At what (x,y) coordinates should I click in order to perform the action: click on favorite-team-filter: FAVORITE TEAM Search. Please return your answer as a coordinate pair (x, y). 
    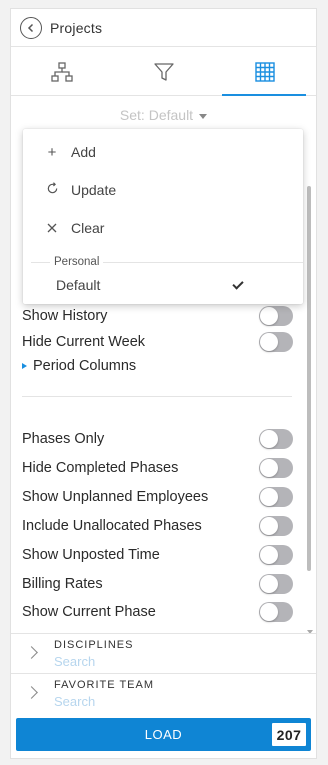
    Looking at the image, I should click on (163, 693).